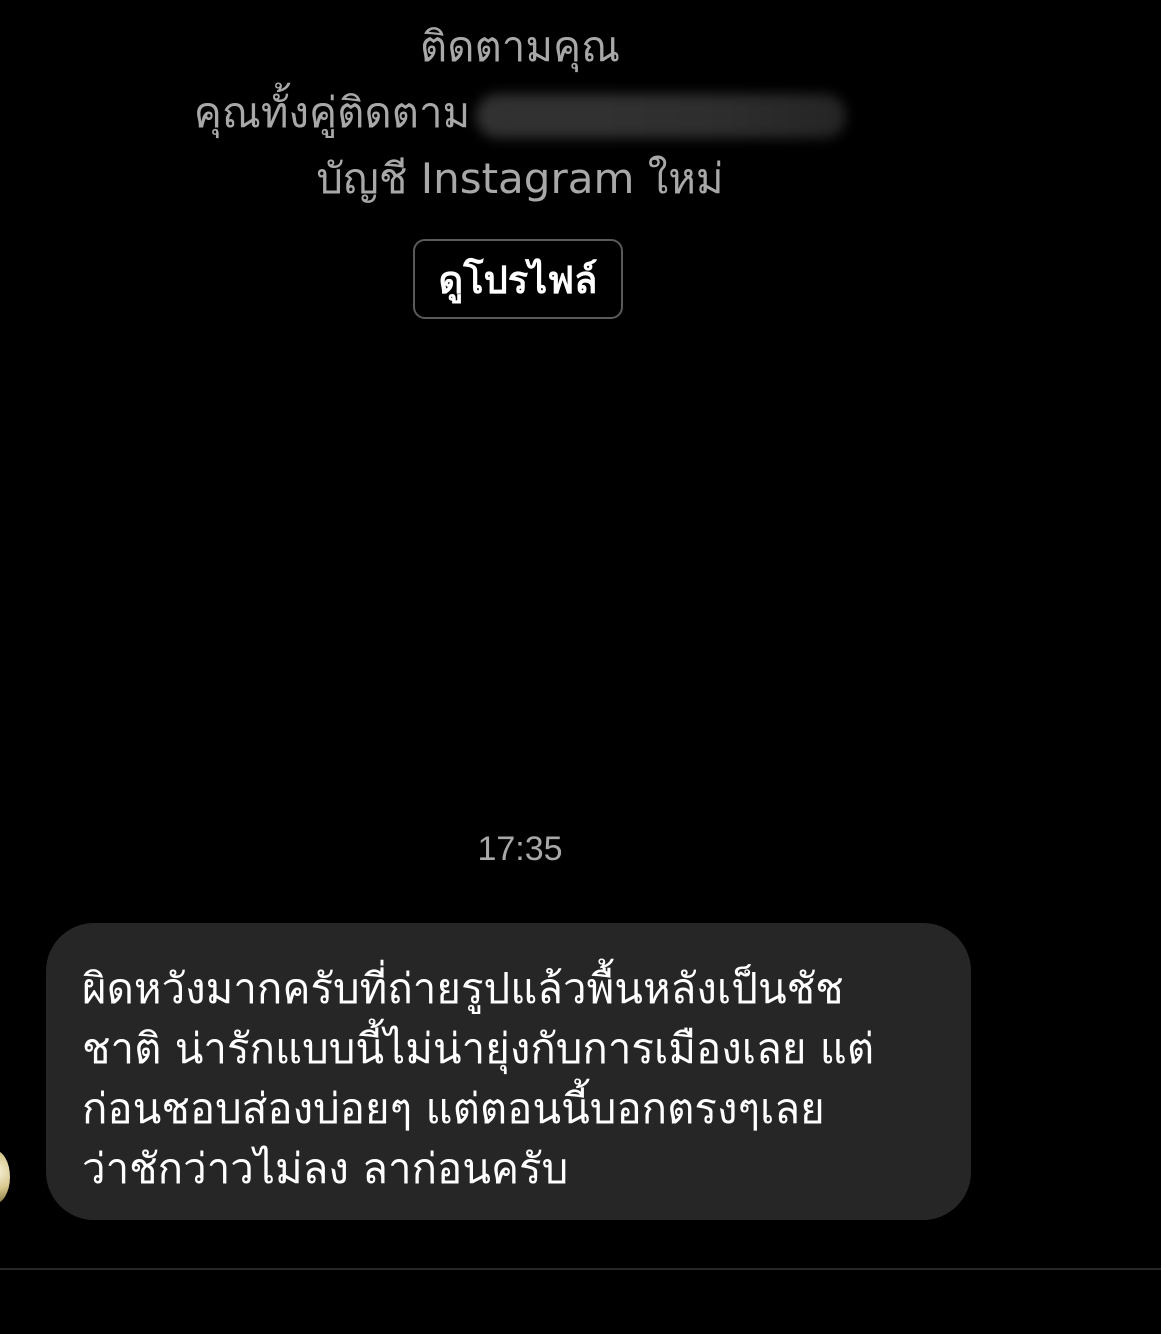 The height and width of the screenshot is (1334, 1161). What do you see at coordinates (480, 1319) in the screenshot?
I see `composer-clipped-text` at bounding box center [480, 1319].